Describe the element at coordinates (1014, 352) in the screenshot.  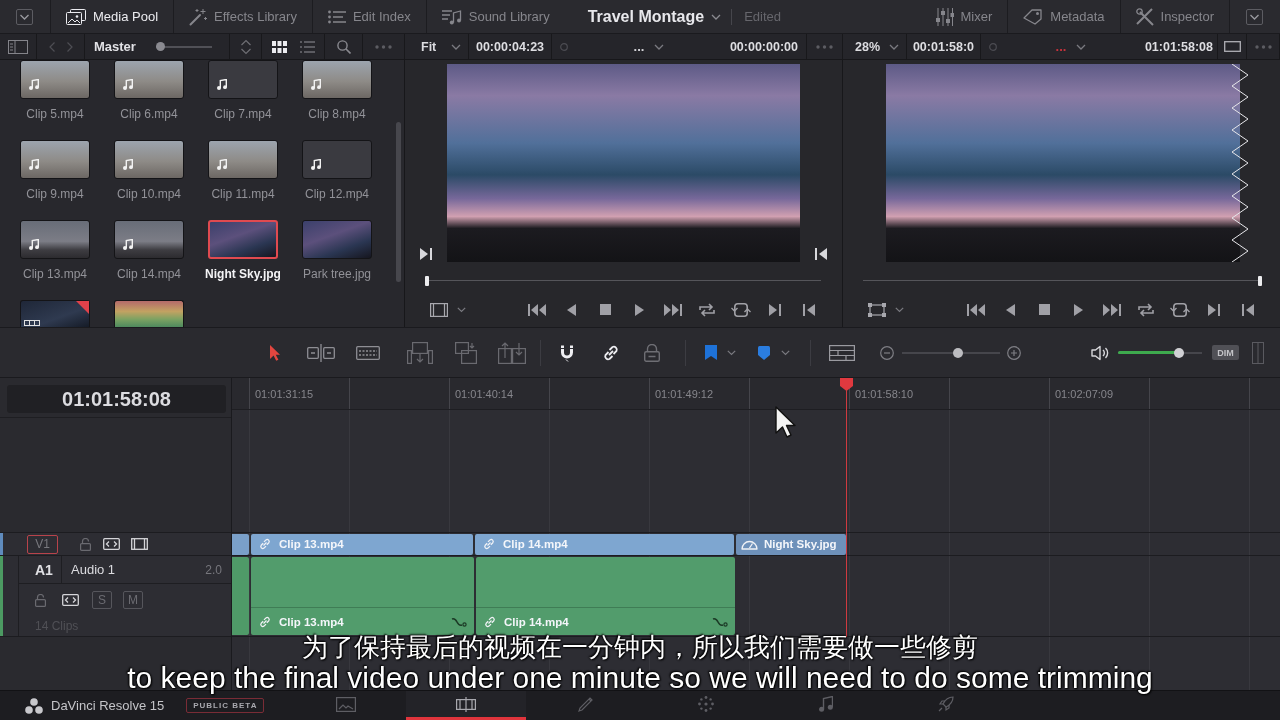
I see `zoom-in-icon` at that location.